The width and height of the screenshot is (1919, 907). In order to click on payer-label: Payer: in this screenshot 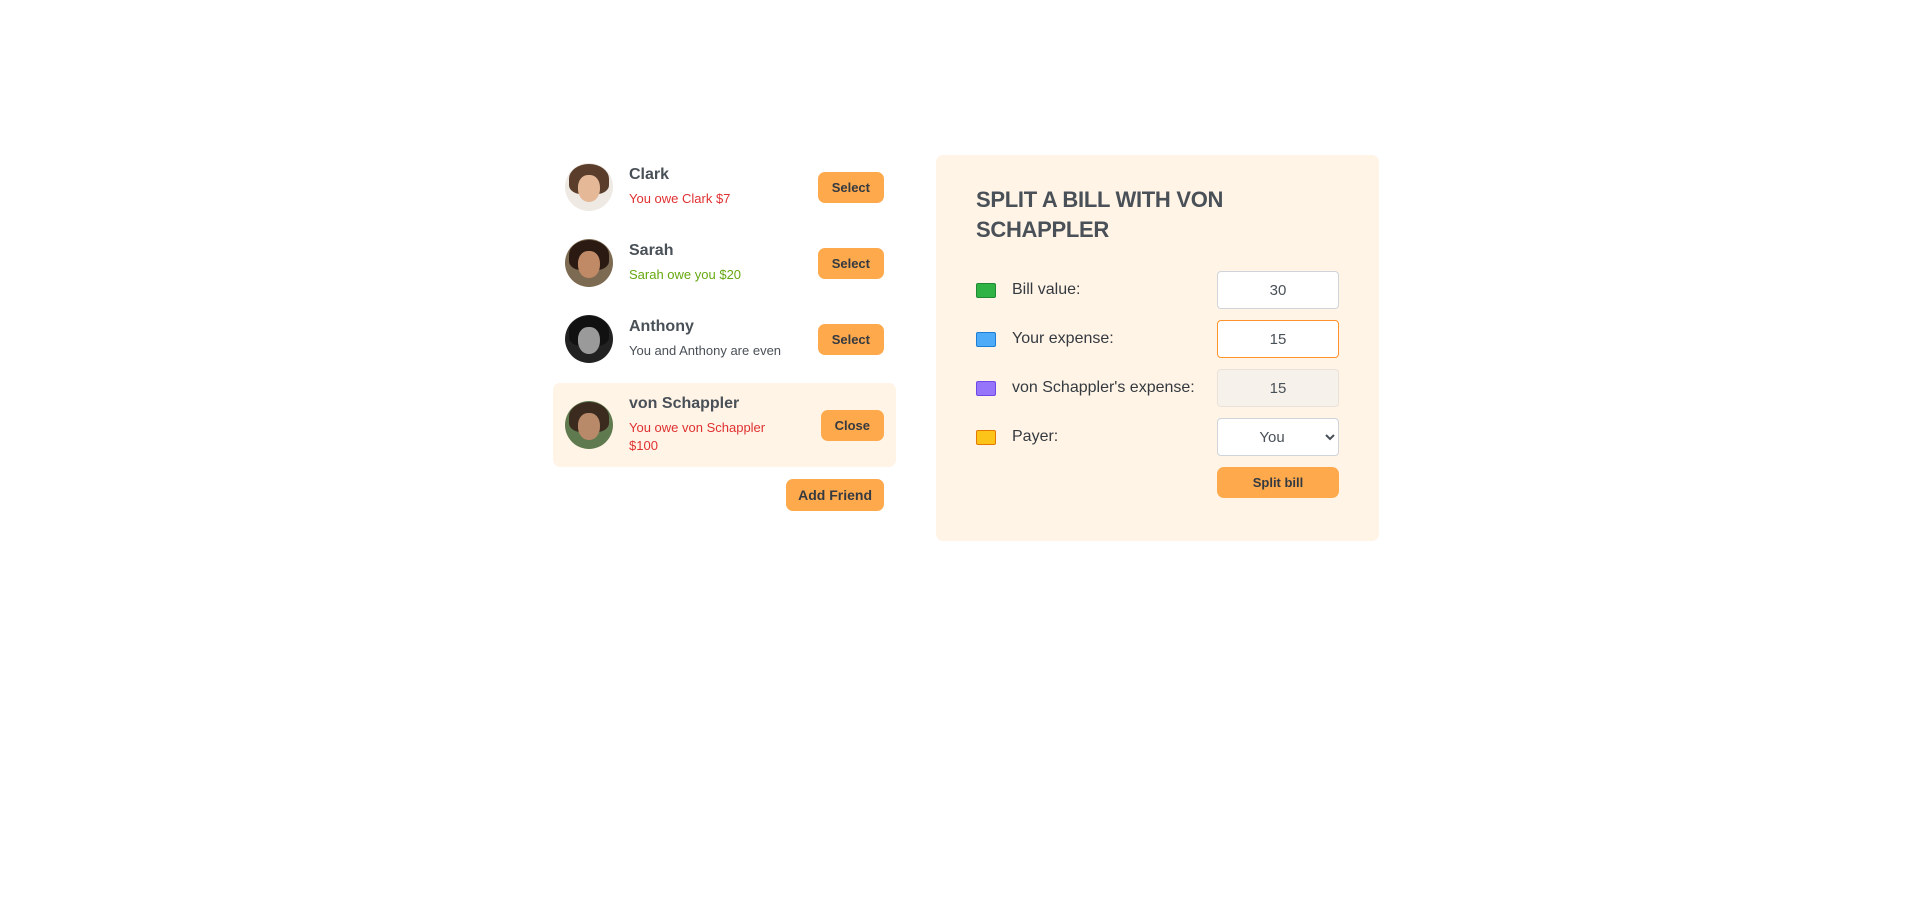, I will do `click(1017, 437)`.